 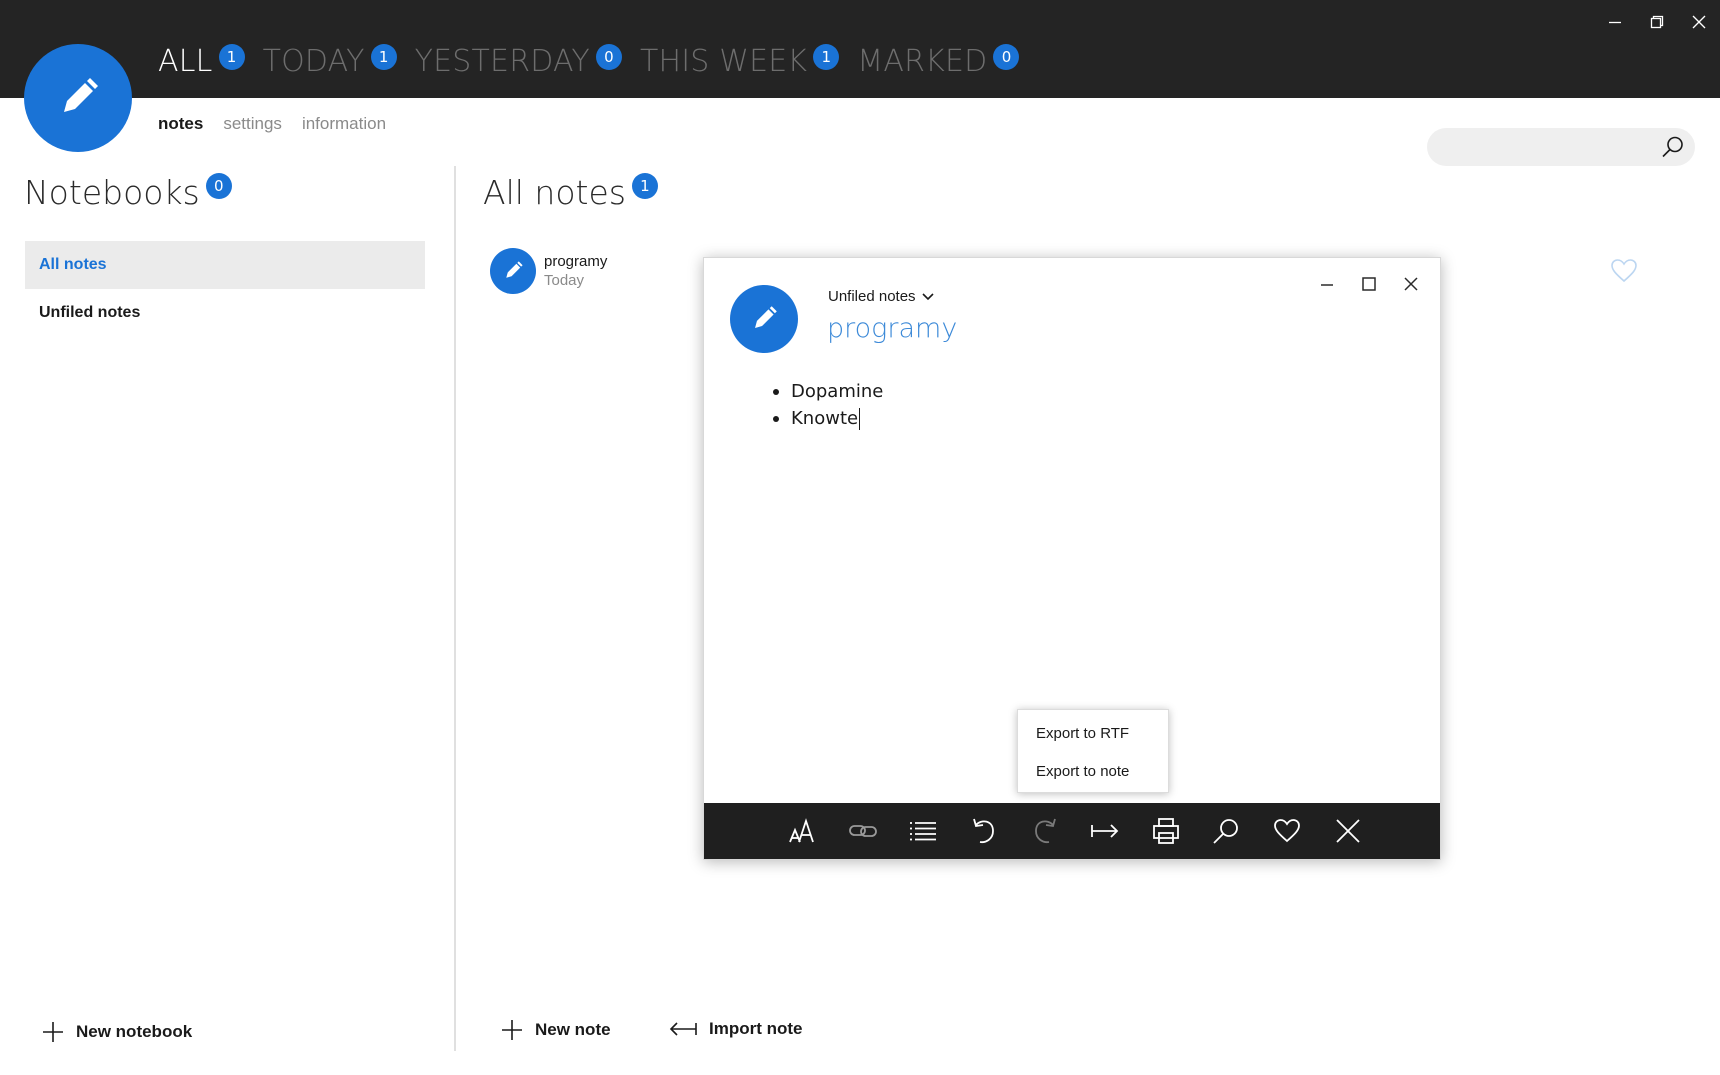 I want to click on filter-this-week: THIS WEEK 1, so click(x=739, y=62).